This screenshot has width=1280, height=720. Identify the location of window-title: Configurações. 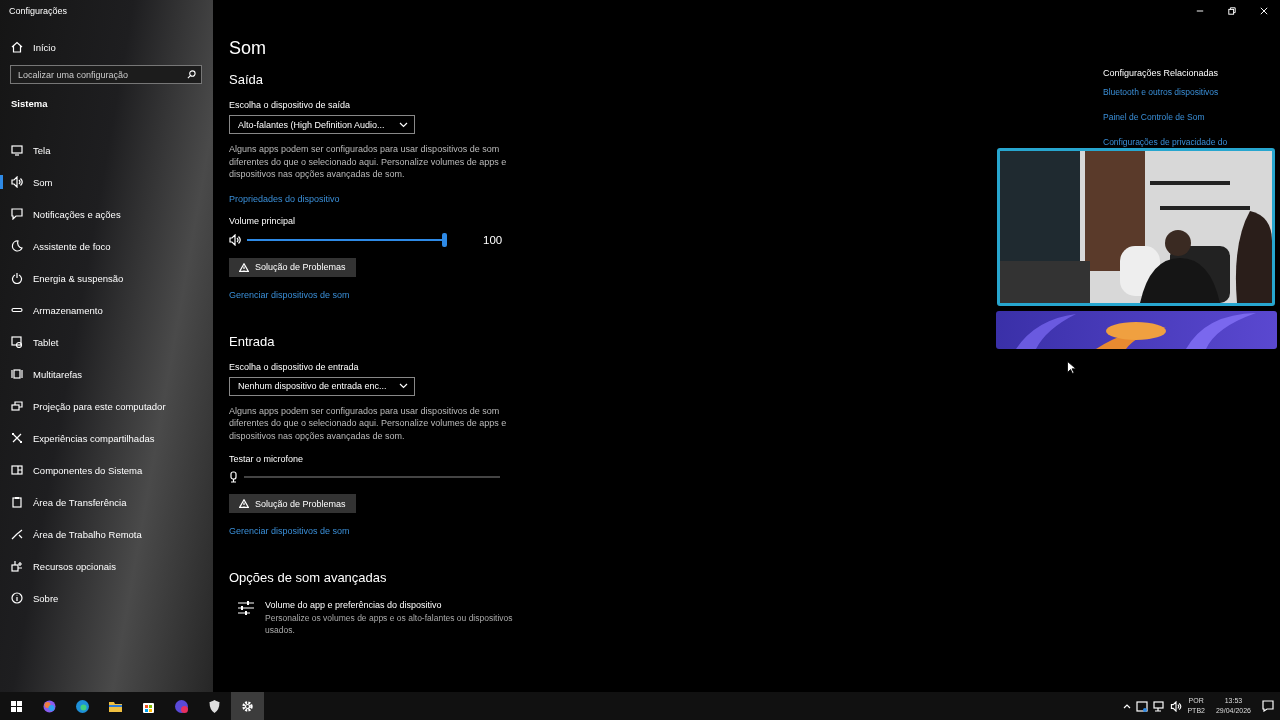
(38, 11).